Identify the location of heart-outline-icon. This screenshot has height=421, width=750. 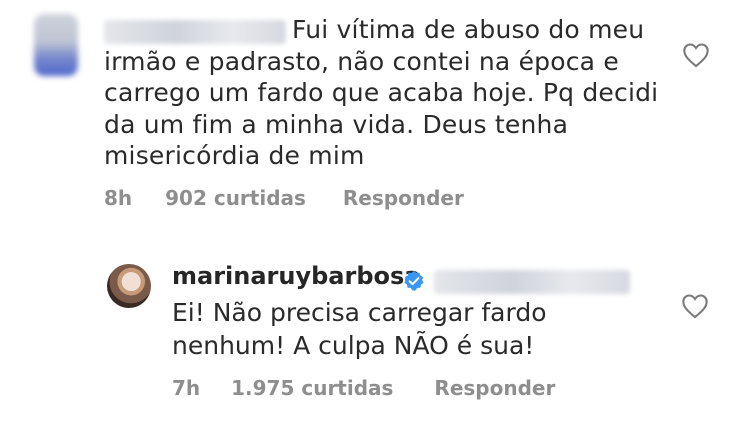
(695, 306).